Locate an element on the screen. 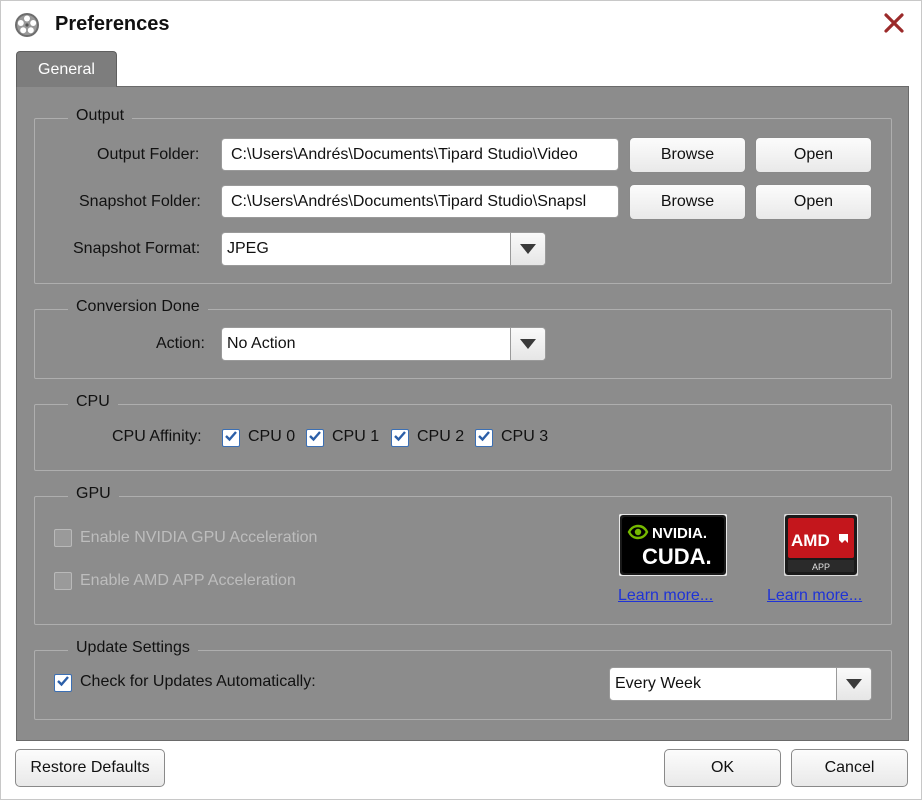  cpu-1-checkbox is located at coordinates (315, 438).